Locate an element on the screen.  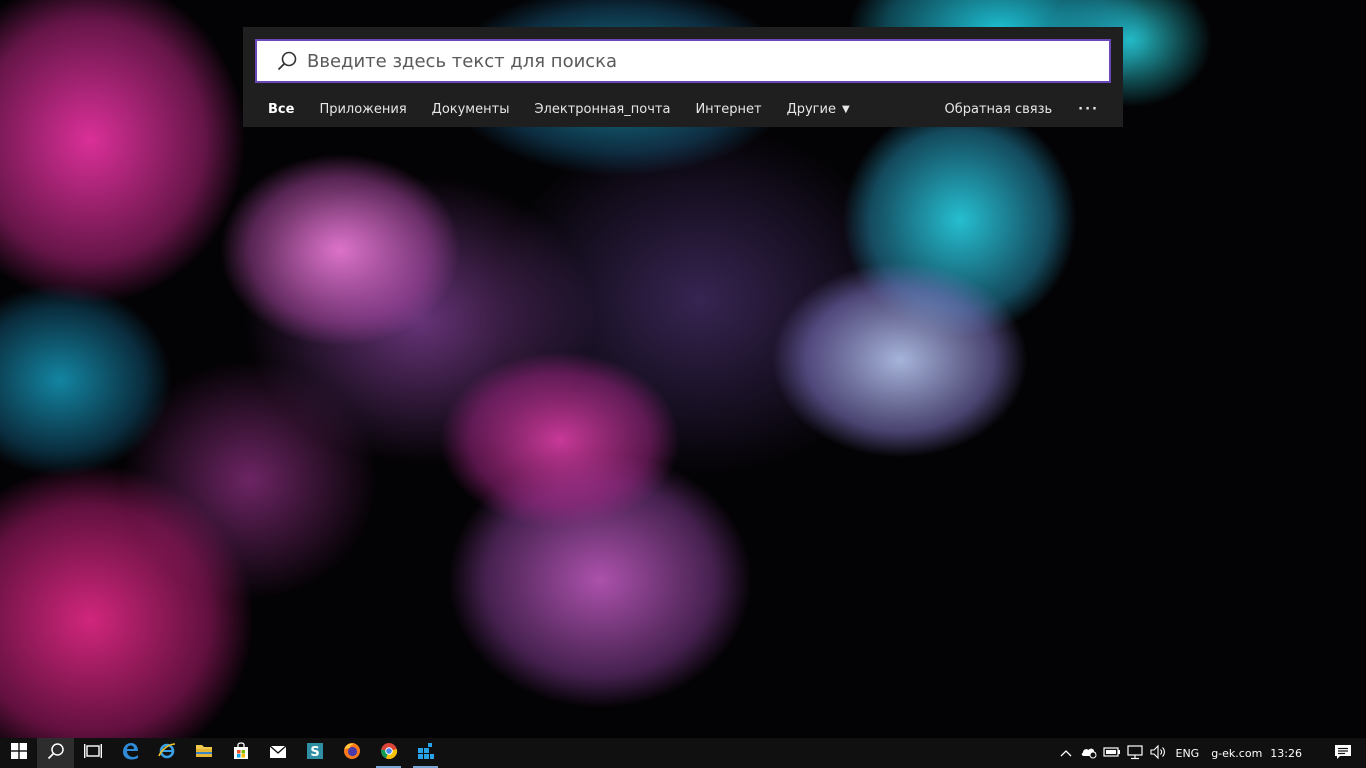
store-icon is located at coordinates (241, 753).